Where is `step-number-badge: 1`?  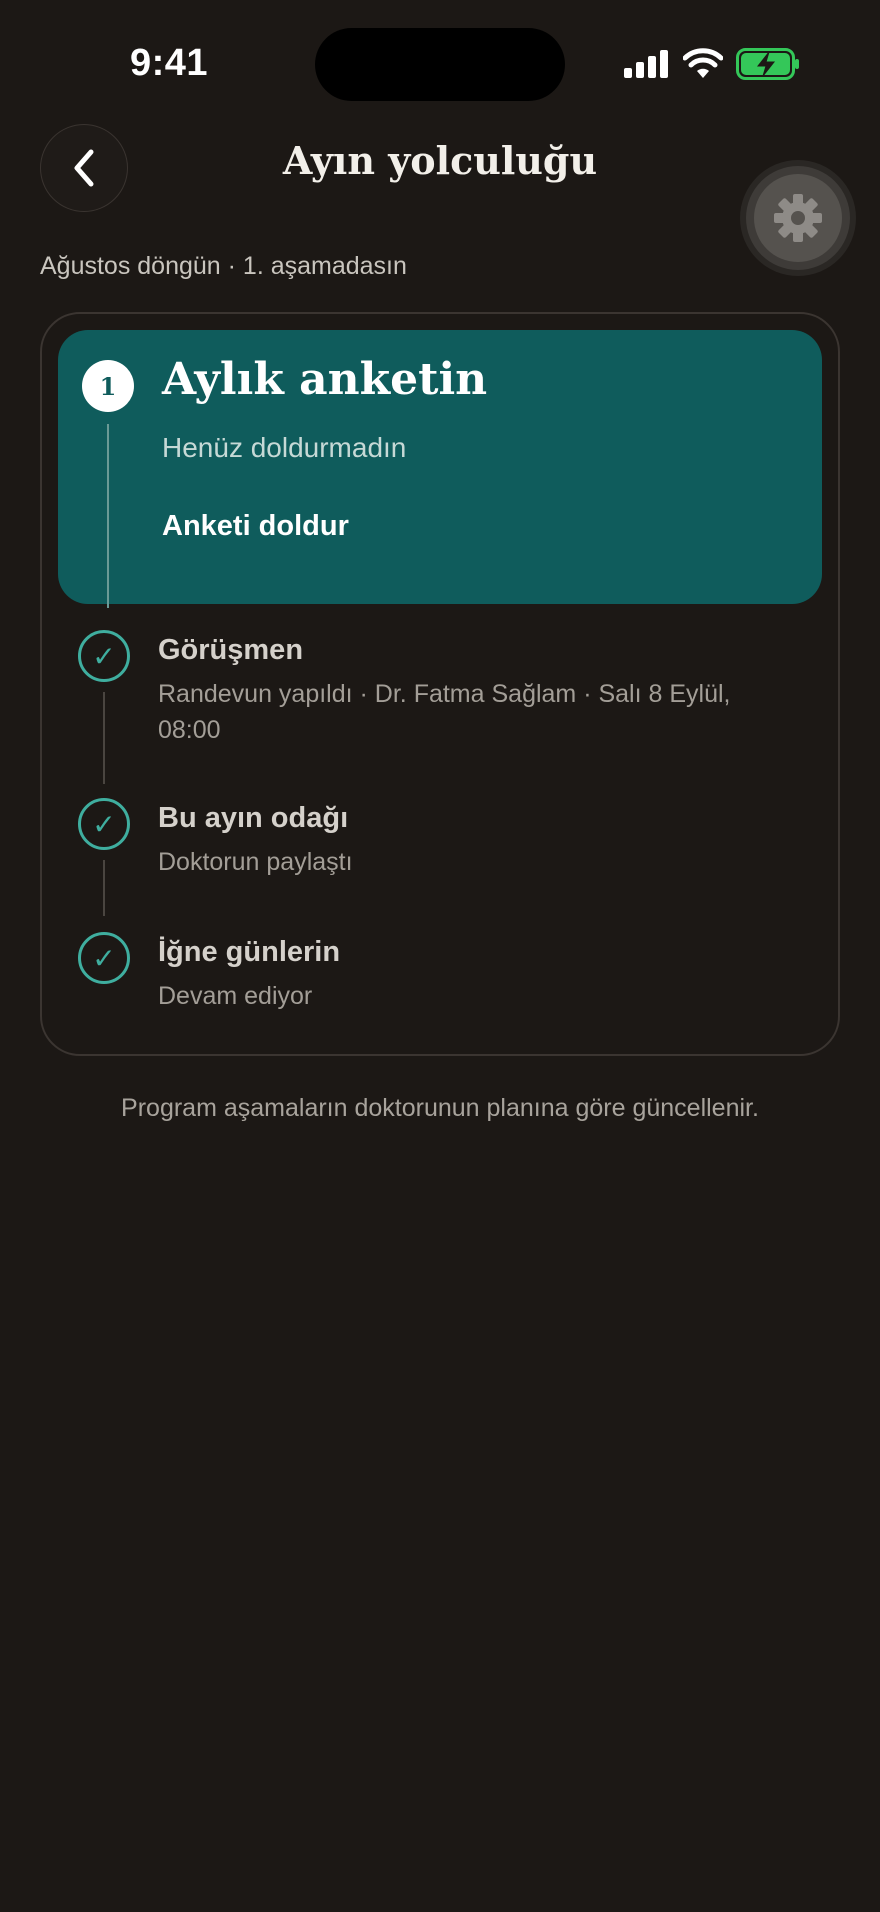
step-number-badge: 1 is located at coordinates (108, 386).